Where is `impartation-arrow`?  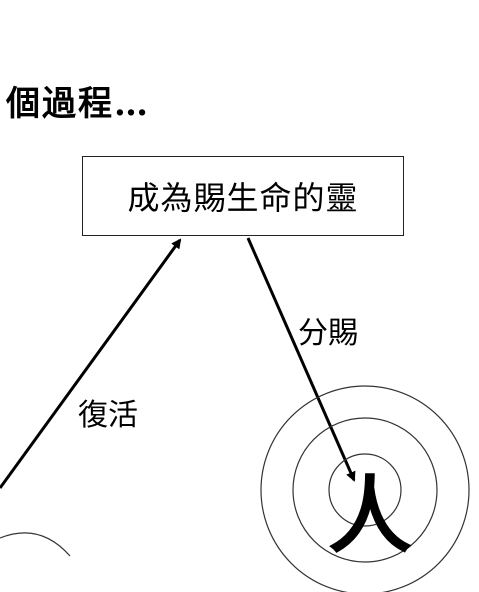 impartation-arrow is located at coordinates (301, 359).